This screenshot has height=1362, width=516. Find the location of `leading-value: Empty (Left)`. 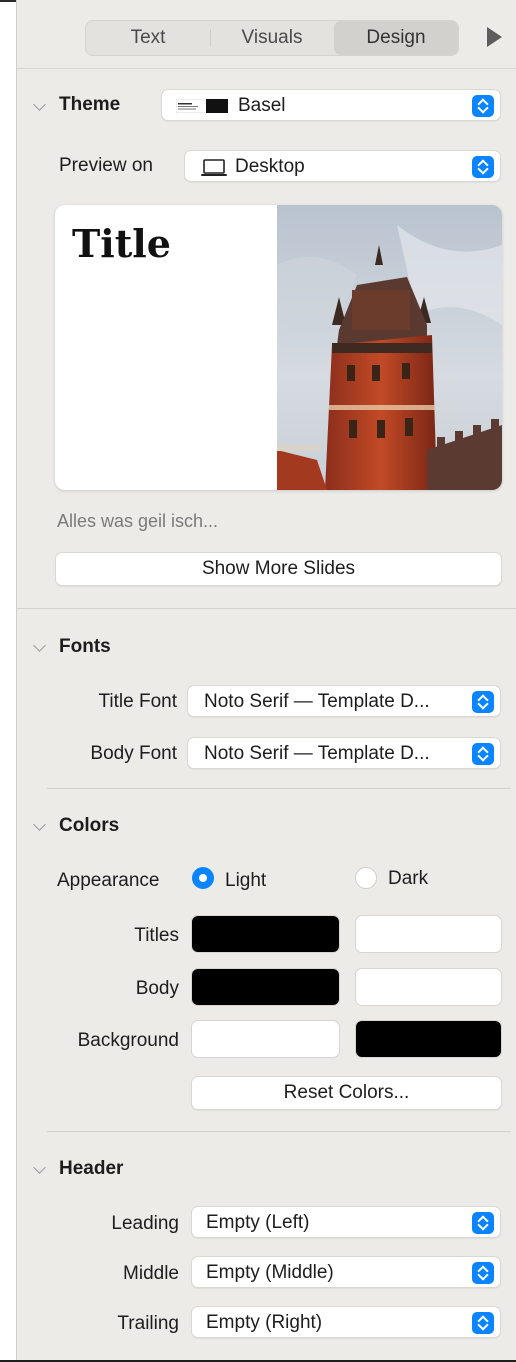

leading-value: Empty (Left) is located at coordinates (258, 1222).